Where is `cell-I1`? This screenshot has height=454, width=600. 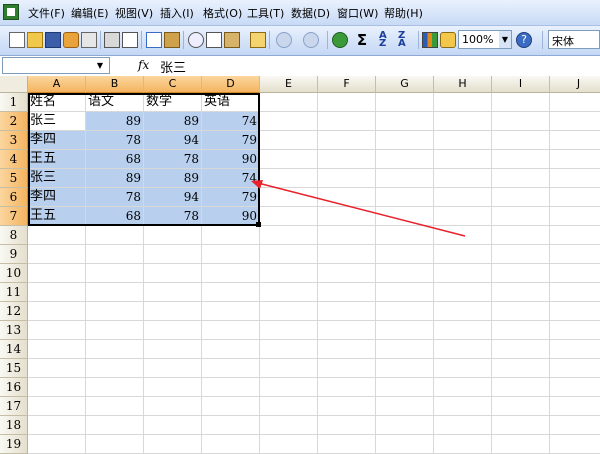 cell-I1 is located at coordinates (521, 102).